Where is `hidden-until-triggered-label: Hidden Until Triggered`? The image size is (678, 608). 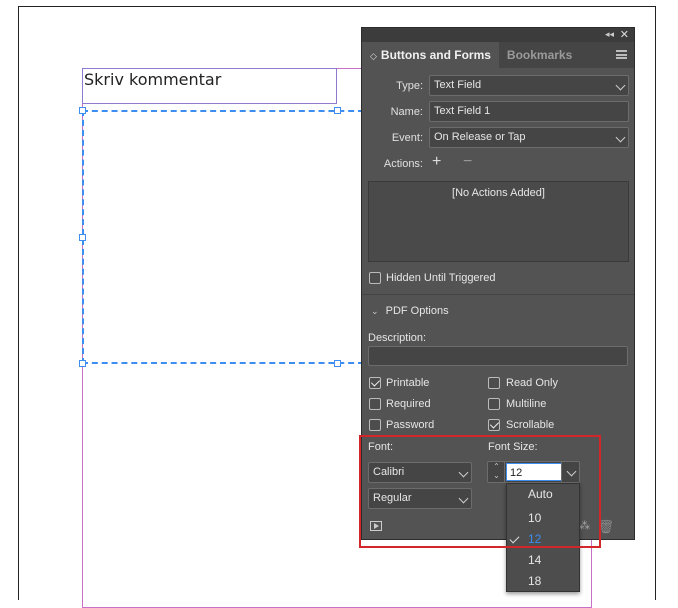
hidden-until-triggered-label: Hidden Until Triggered is located at coordinates (441, 278).